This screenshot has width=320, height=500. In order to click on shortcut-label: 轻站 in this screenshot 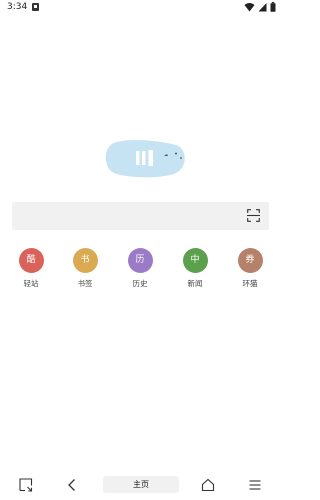, I will do `click(31, 283)`.